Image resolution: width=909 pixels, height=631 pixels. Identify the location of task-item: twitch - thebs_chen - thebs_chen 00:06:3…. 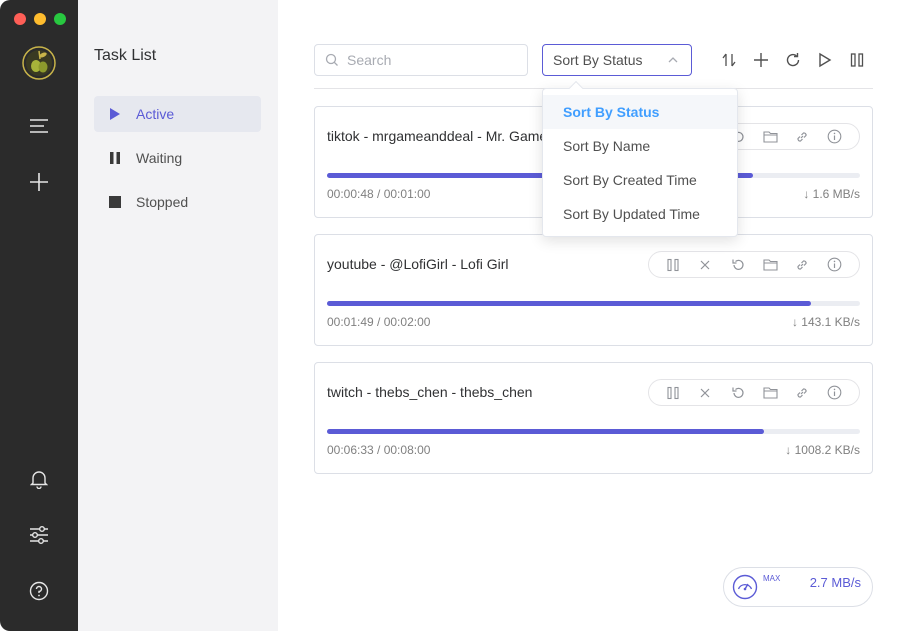
(593, 418).